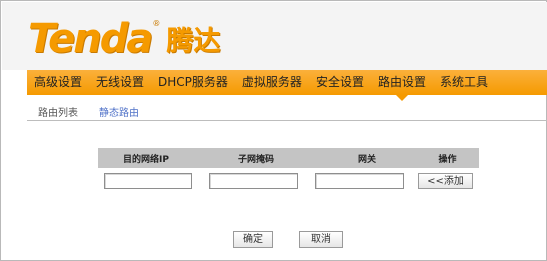 The image size is (547, 261). Describe the element at coordinates (321, 239) in the screenshot. I see `cancel-button: 取消` at that location.